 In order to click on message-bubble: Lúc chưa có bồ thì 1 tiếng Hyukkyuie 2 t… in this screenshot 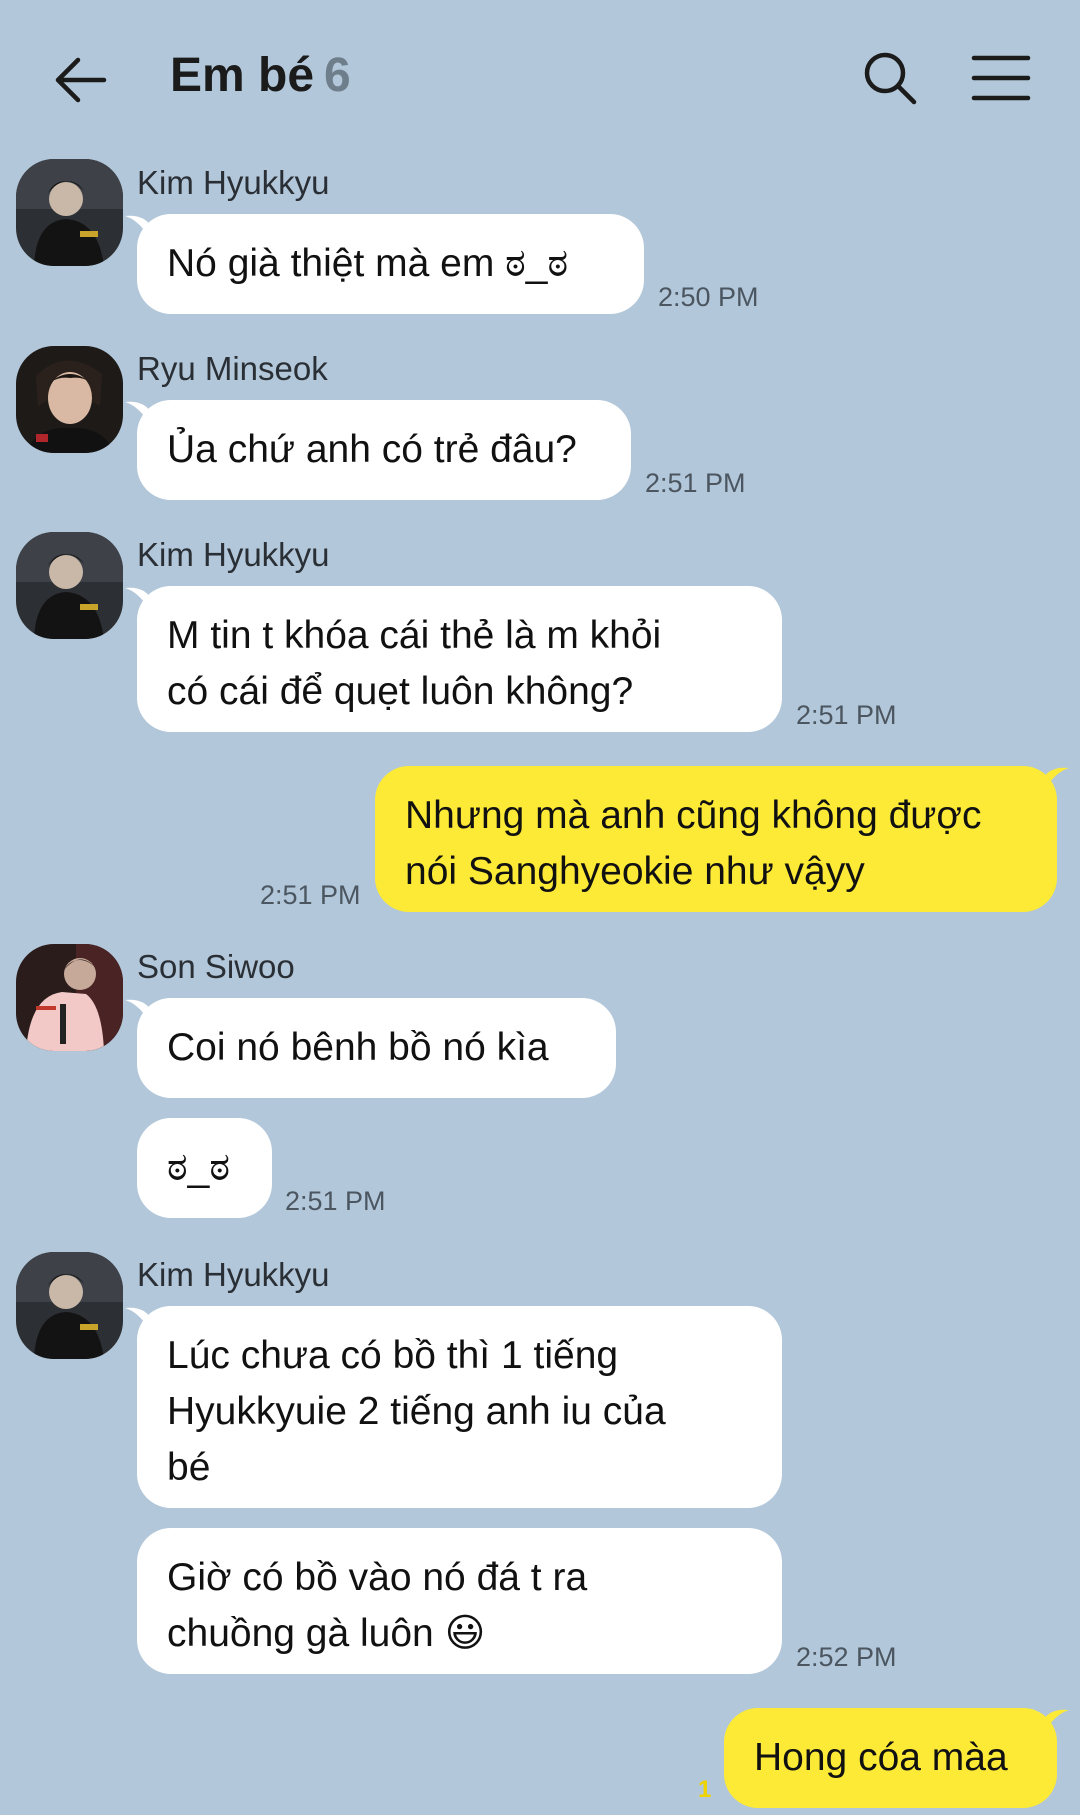, I will do `click(453, 1407)`.